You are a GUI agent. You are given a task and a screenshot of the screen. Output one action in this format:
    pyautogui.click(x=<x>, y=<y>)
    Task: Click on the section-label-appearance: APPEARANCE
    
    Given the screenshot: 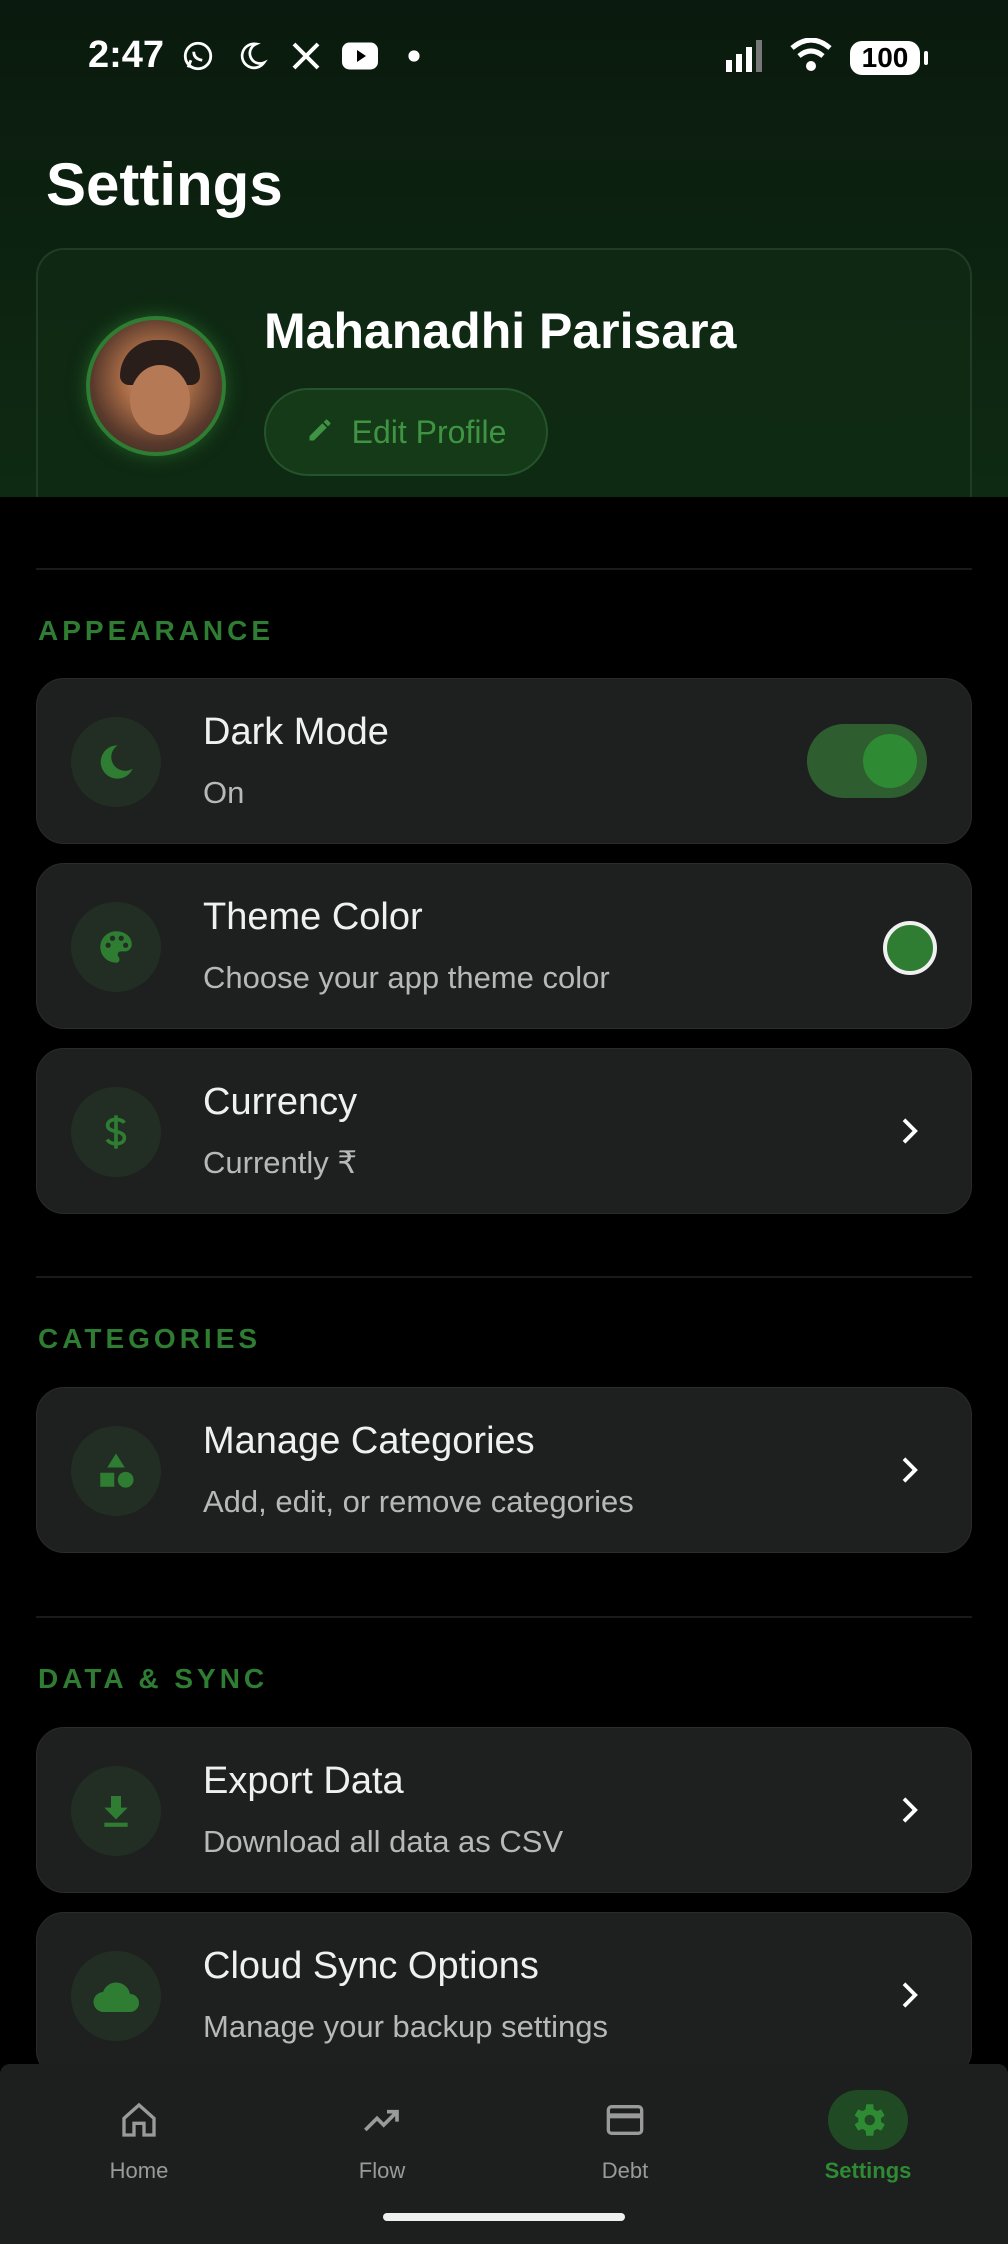 What is the action you would take?
    pyautogui.click(x=156, y=630)
    